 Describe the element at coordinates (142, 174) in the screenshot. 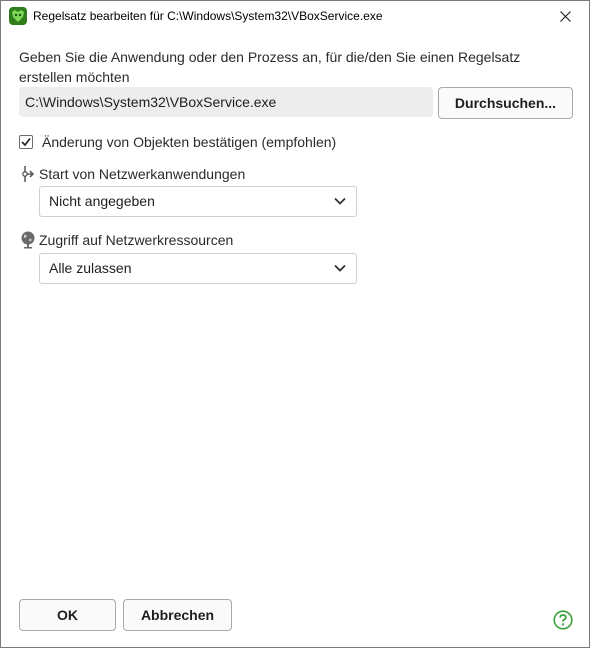

I see `network-apps-label: Start von Netzwerkanwendungen` at that location.